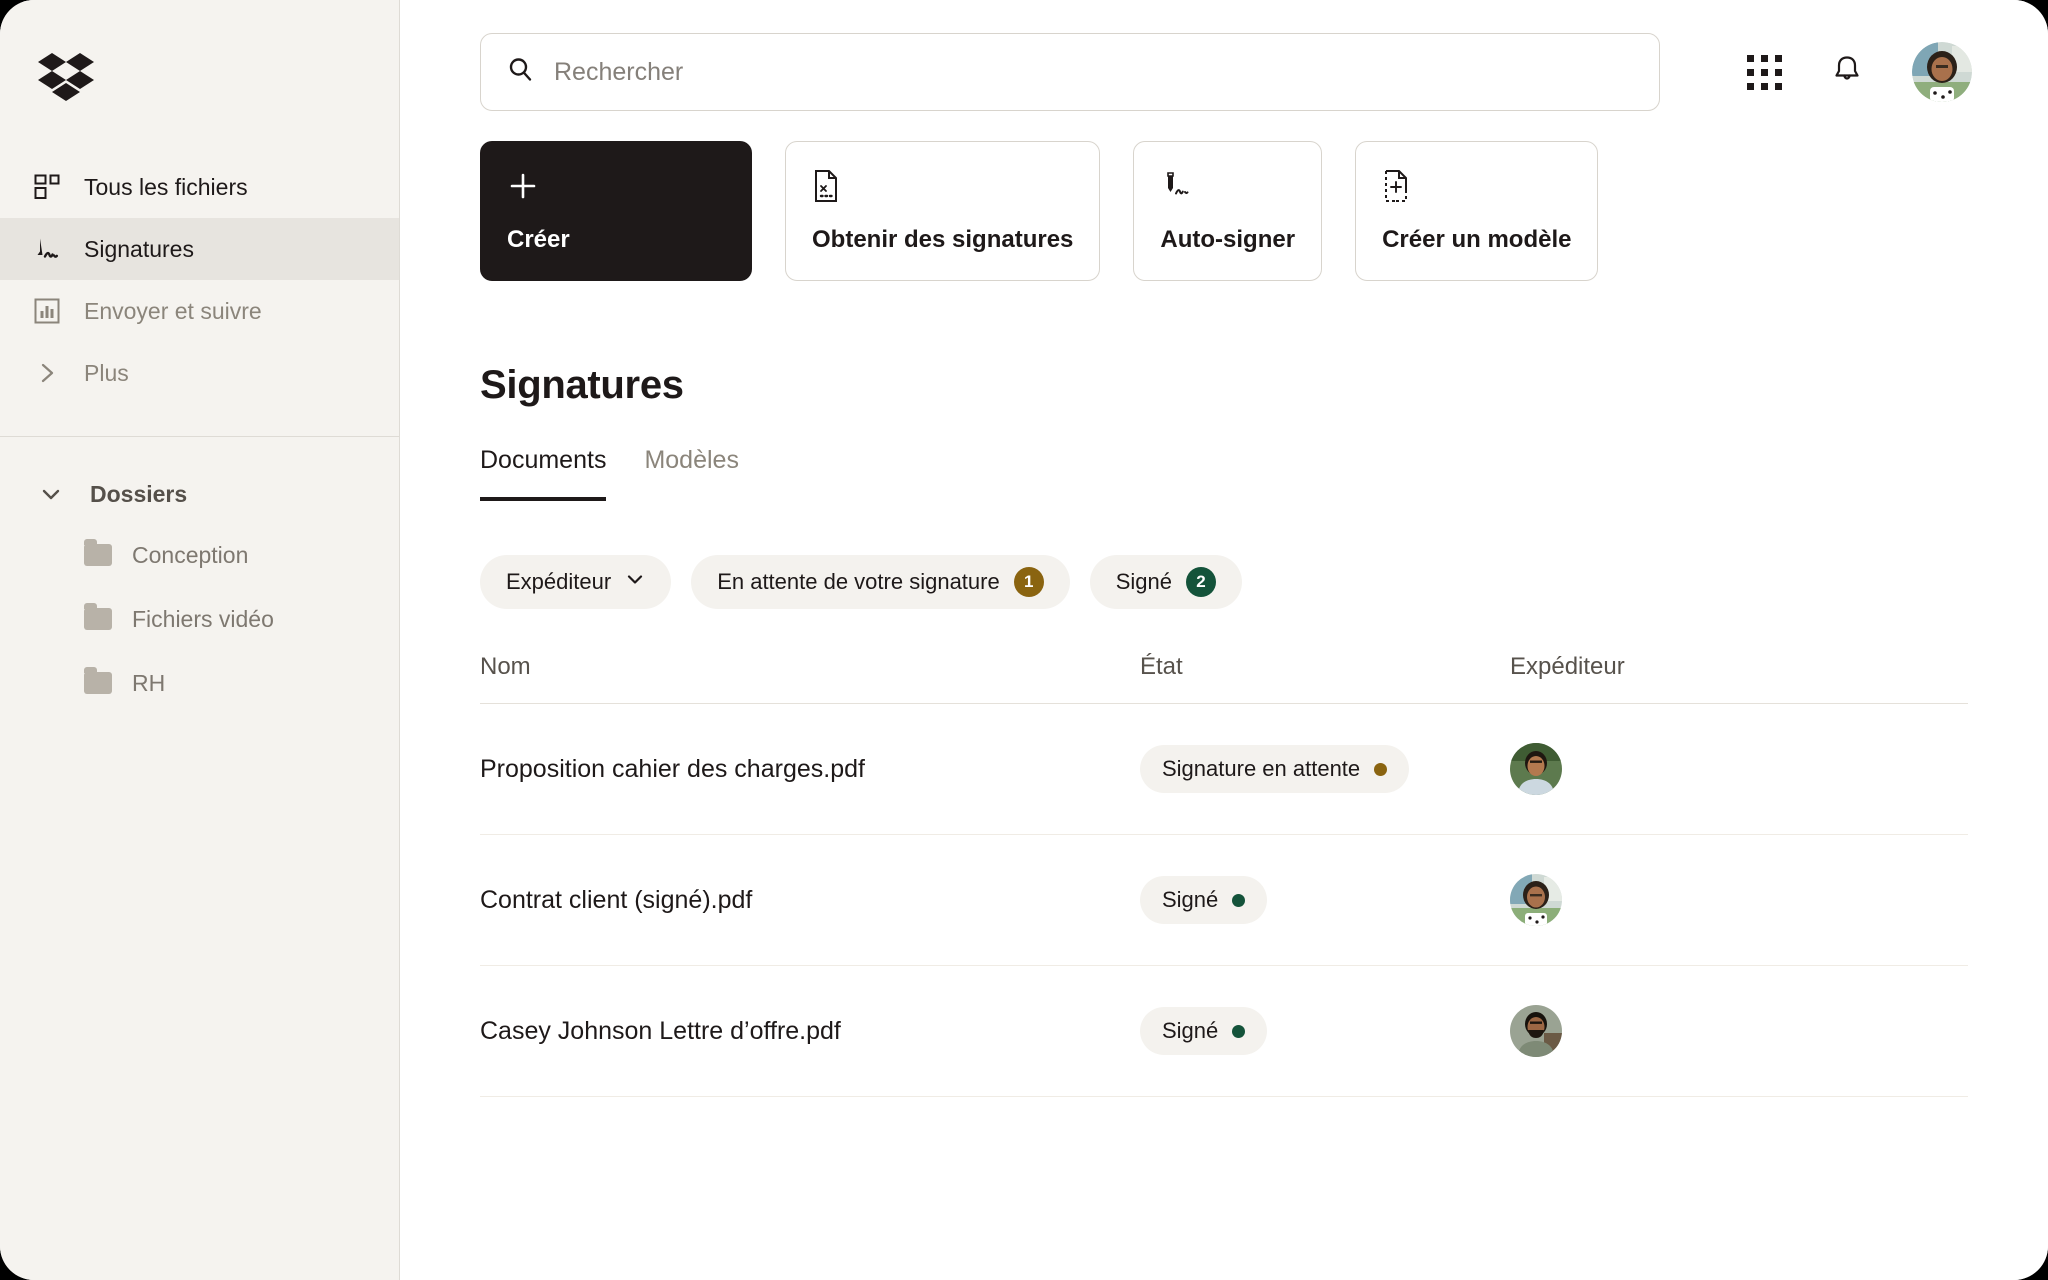  What do you see at coordinates (199, 683) in the screenshot?
I see `sidebar-folder-rh: RH` at bounding box center [199, 683].